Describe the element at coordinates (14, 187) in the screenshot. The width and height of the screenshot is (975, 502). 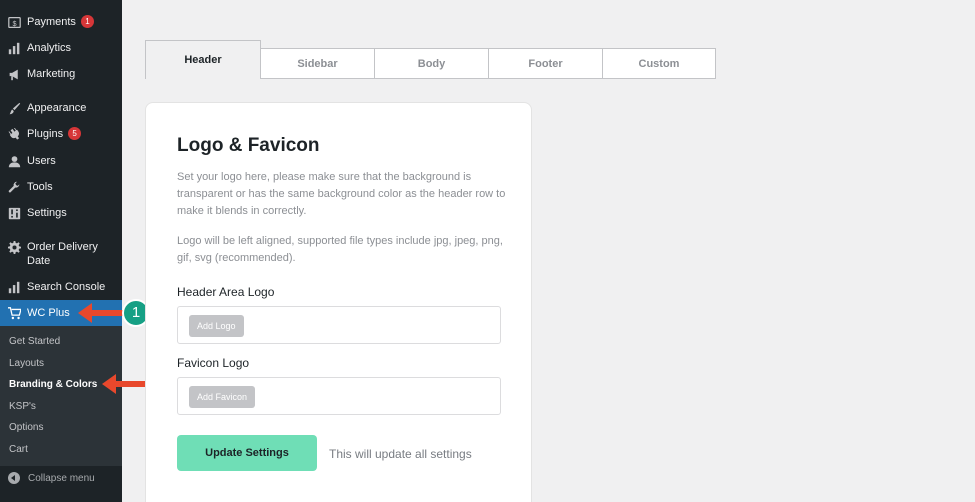
I see `wrench-icon` at that location.